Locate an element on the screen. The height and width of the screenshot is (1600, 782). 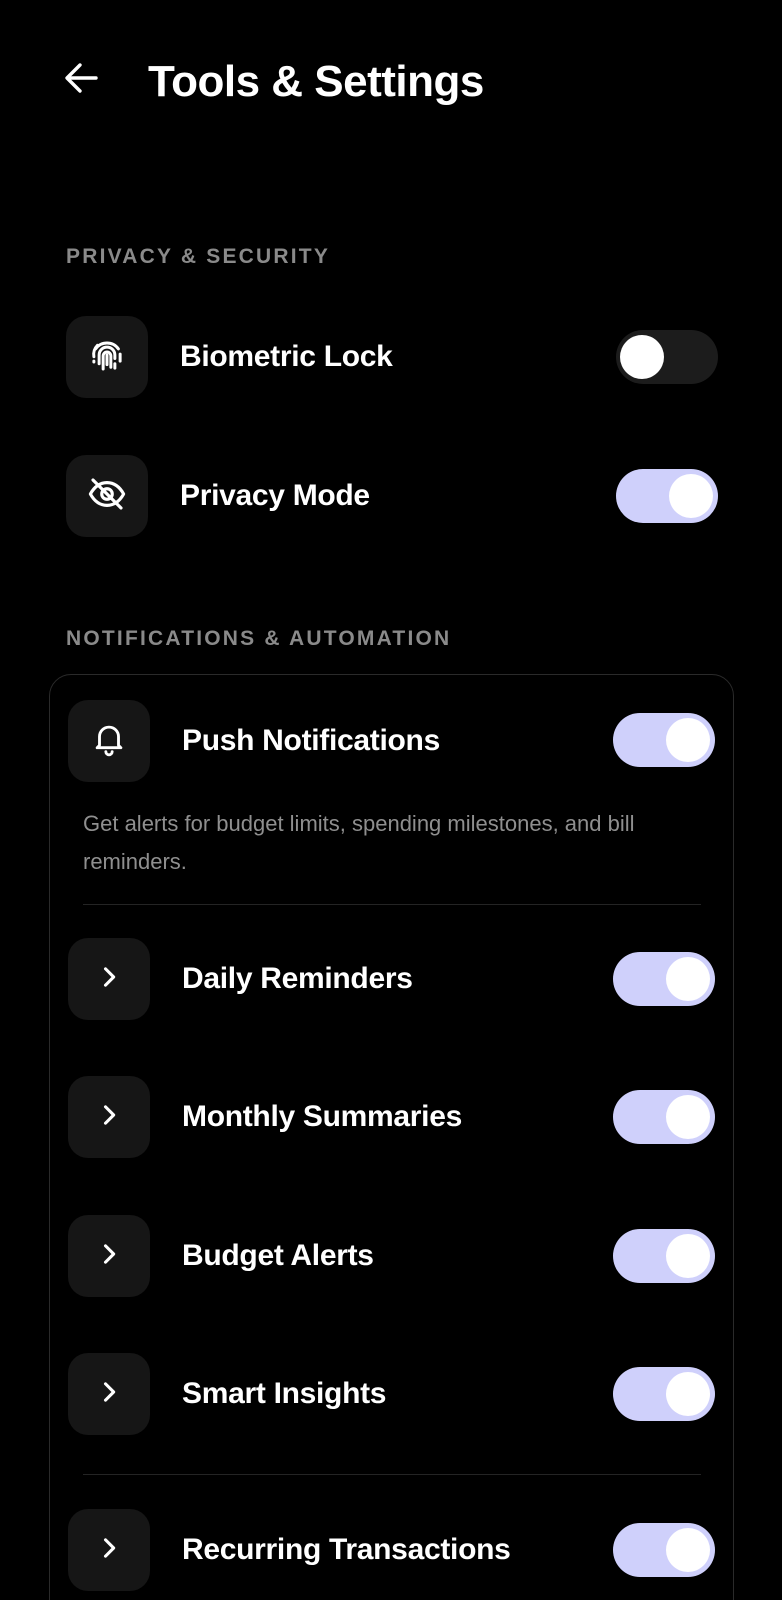
bell-icon is located at coordinates (109, 741).